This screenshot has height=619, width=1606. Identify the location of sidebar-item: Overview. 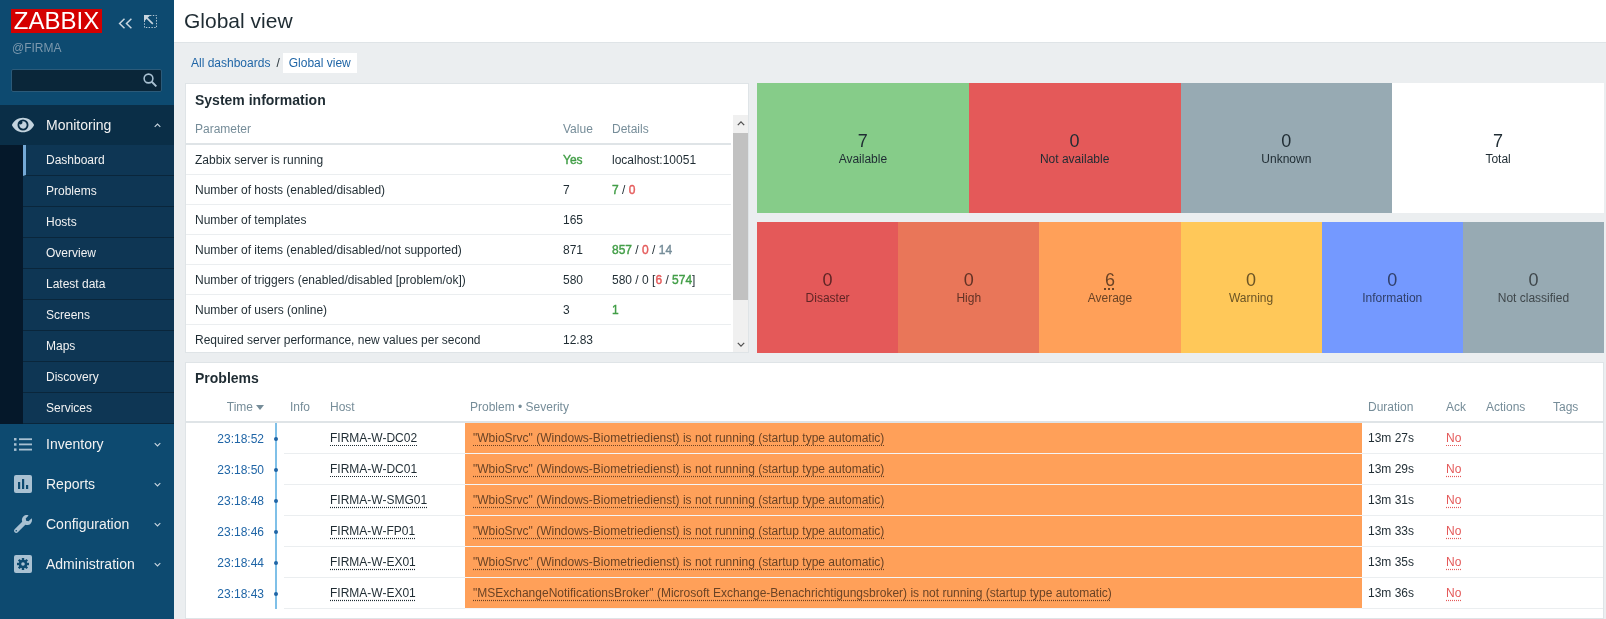
(98, 253).